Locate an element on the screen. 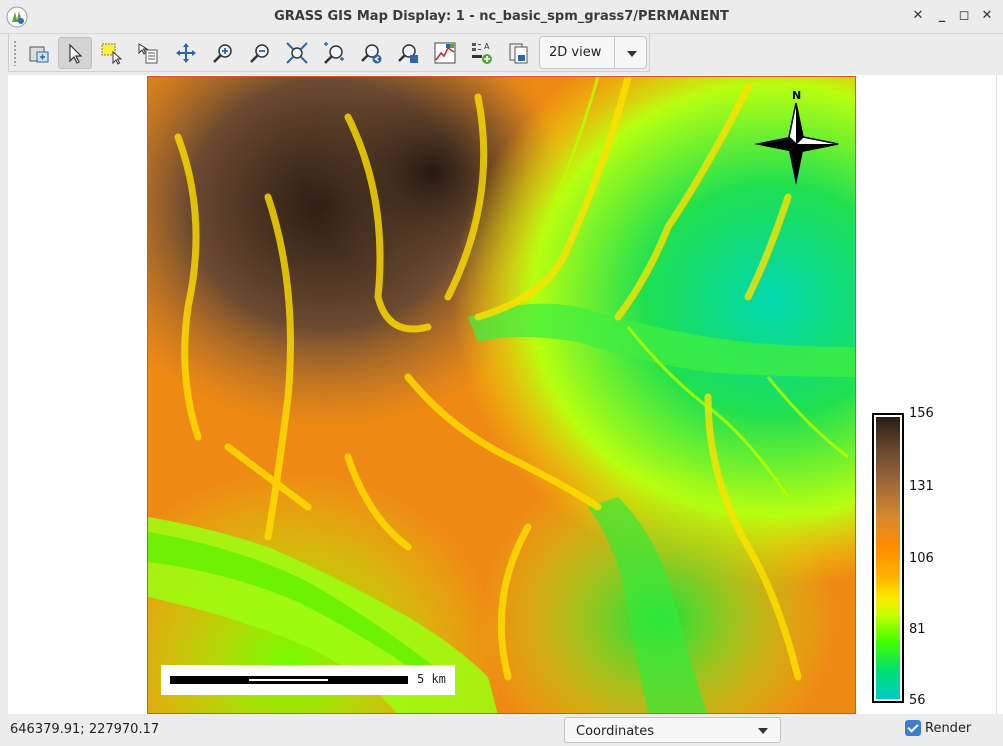 This screenshot has height=746, width=1003. render-checkbox is located at coordinates (913, 728).